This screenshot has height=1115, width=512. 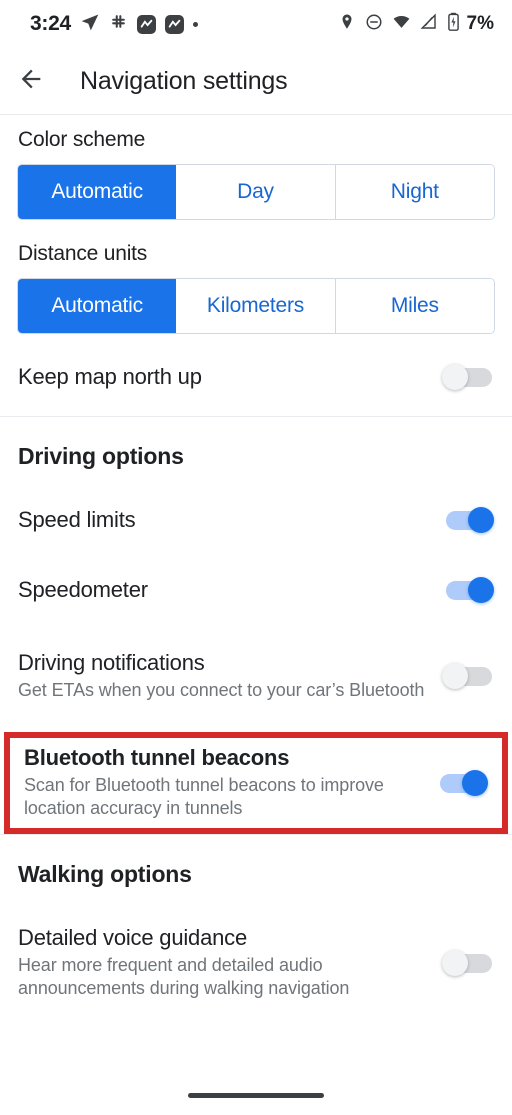 What do you see at coordinates (347, 24) in the screenshot?
I see `location-pin-icon` at bounding box center [347, 24].